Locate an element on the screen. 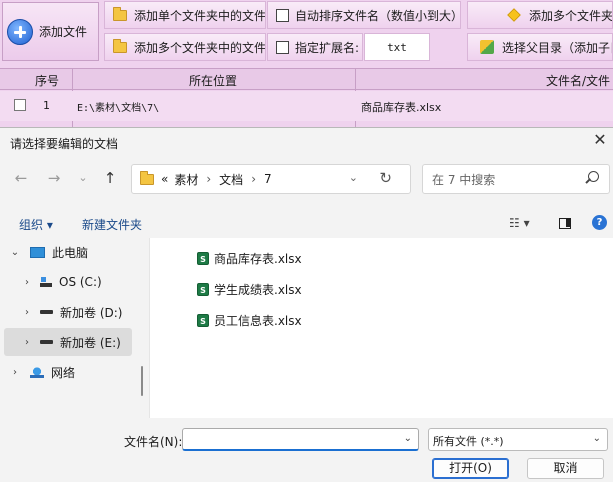 The height and width of the screenshot is (482, 613). os-drive-icon is located at coordinates (46, 282).